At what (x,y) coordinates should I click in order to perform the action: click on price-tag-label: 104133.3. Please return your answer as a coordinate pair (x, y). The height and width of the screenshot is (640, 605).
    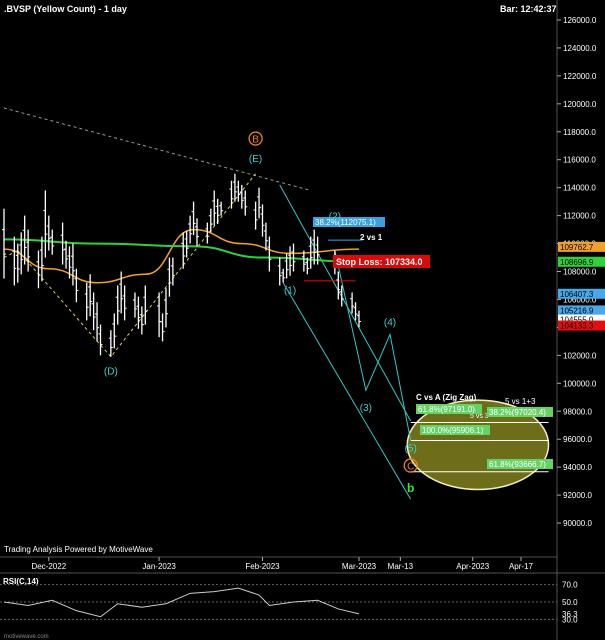
    Looking at the image, I should click on (577, 326).